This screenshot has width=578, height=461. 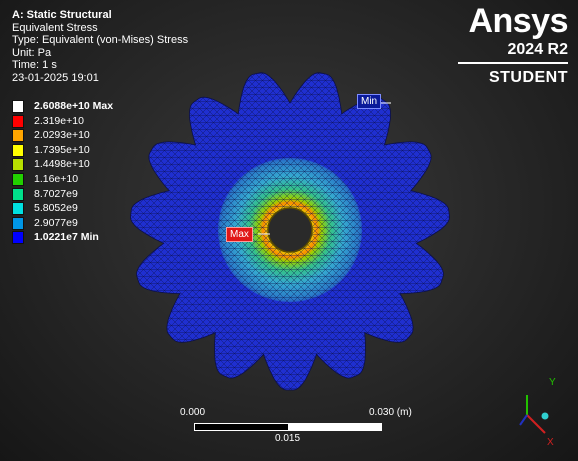 What do you see at coordinates (34, 65) in the screenshot?
I see `result-time: Time: 1 s` at bounding box center [34, 65].